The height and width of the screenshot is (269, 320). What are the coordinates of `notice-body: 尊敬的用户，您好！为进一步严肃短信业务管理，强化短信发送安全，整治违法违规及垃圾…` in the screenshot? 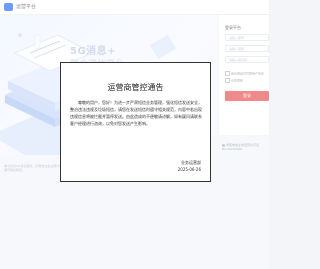 It's located at (136, 113).